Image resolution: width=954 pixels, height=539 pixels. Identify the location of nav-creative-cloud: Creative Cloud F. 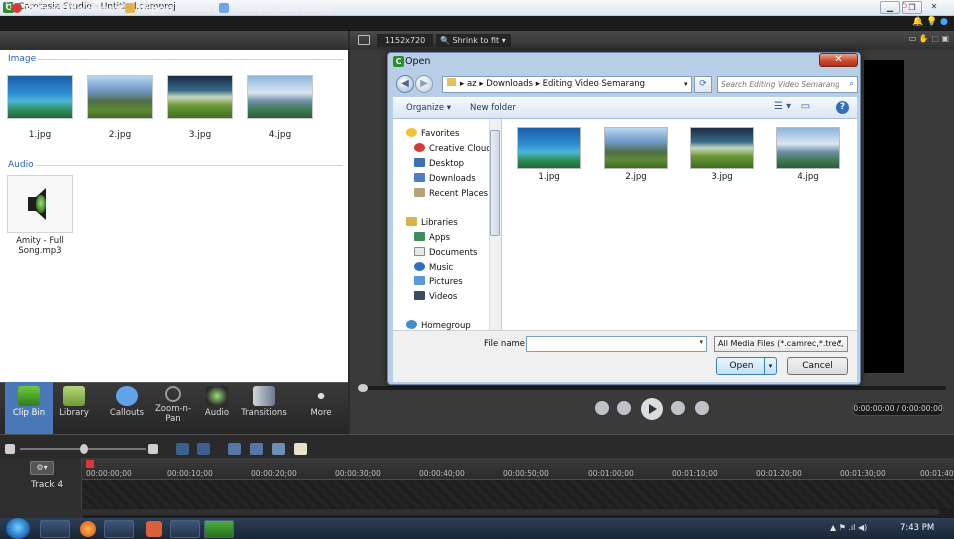
(456, 148).